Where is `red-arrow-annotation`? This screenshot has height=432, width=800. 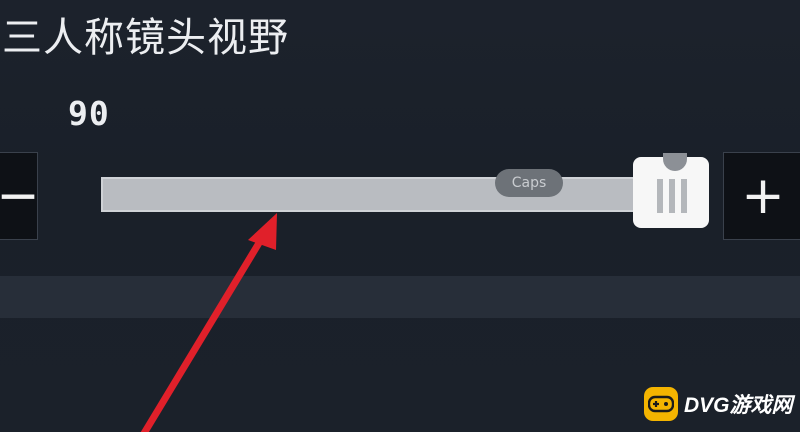
red-arrow-annotation is located at coordinates (208, 322).